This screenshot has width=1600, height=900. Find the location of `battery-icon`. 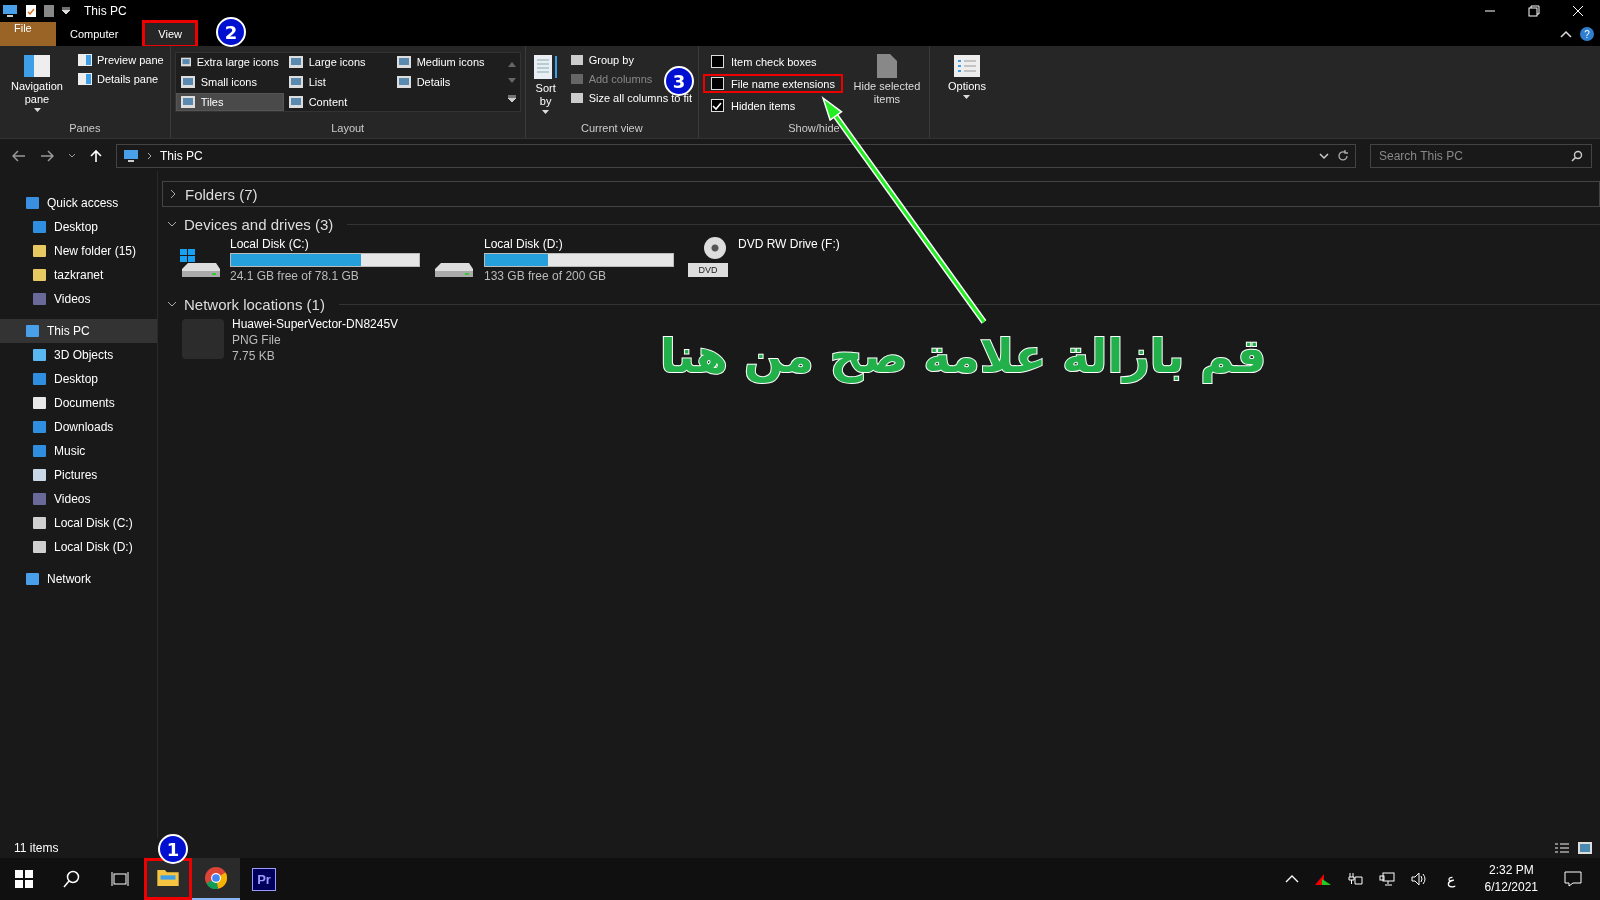

battery-icon is located at coordinates (1354, 879).